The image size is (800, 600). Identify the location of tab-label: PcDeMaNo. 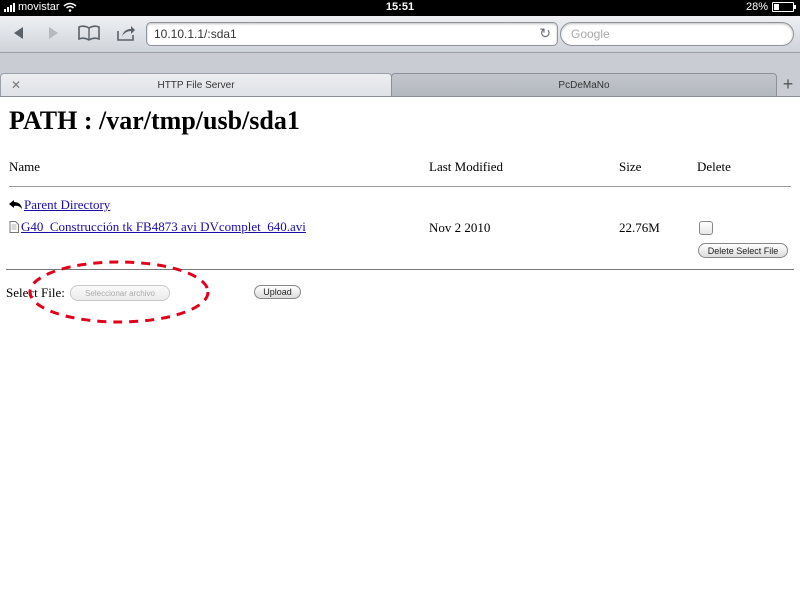
(584, 85).